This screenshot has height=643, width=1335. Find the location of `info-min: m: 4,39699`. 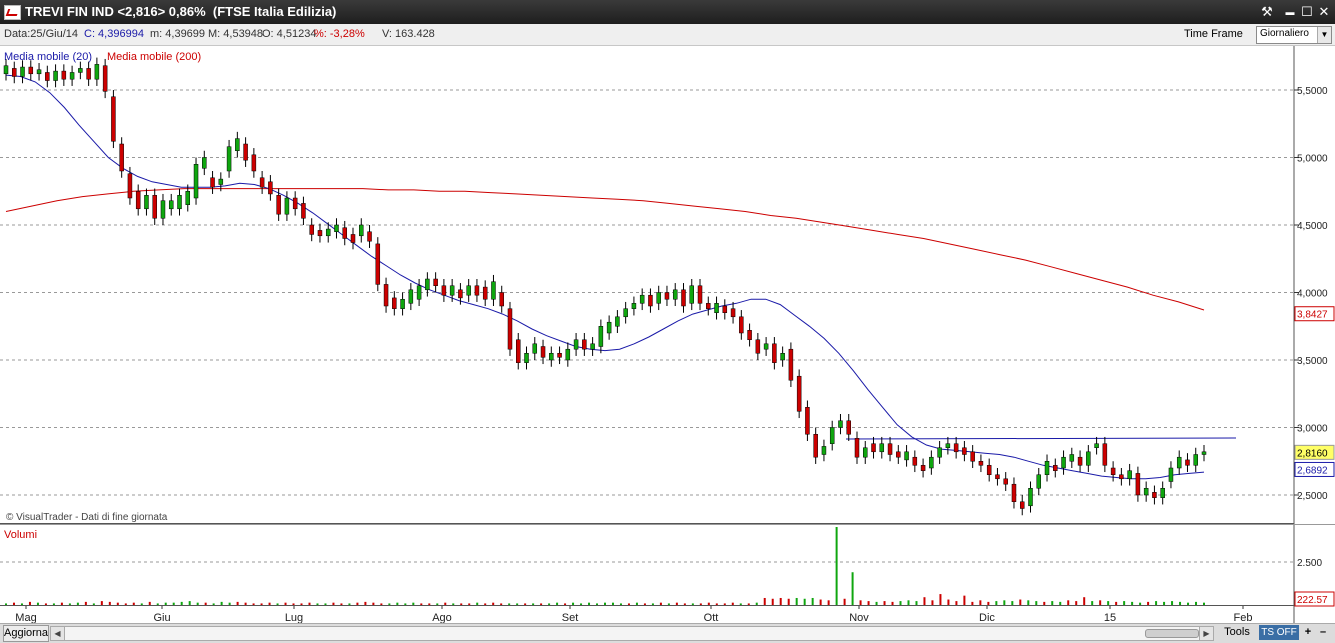

info-min: m: 4,39699 is located at coordinates (178, 34).